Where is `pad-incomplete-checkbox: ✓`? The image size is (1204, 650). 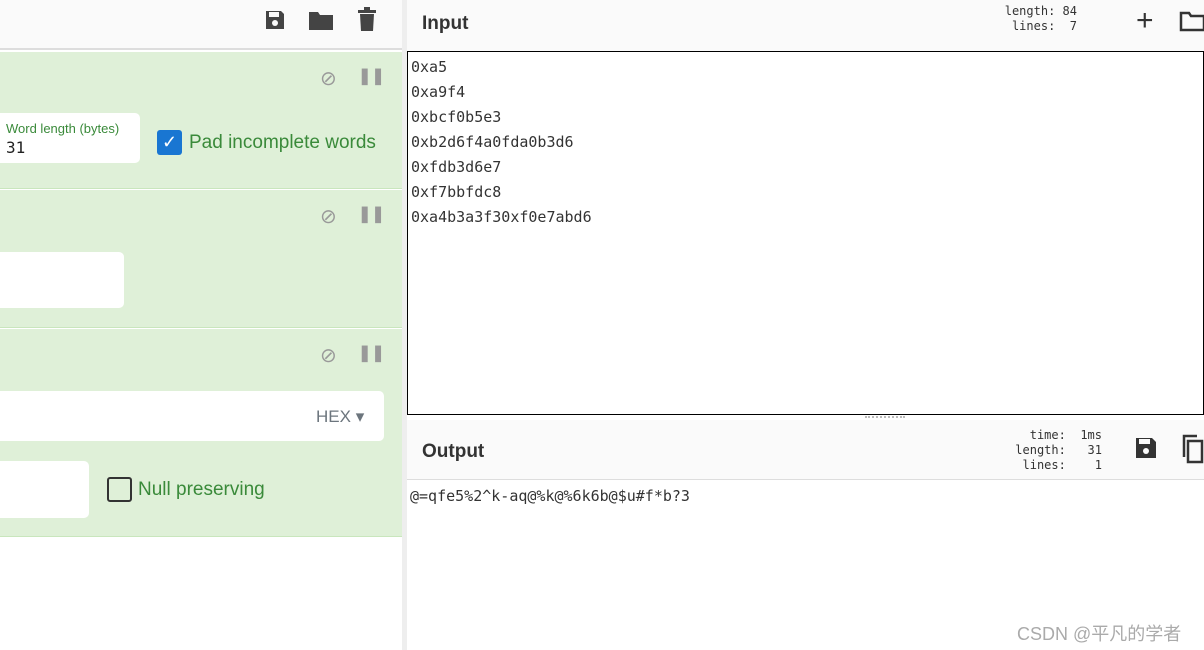 pad-incomplete-checkbox: ✓ is located at coordinates (169, 142).